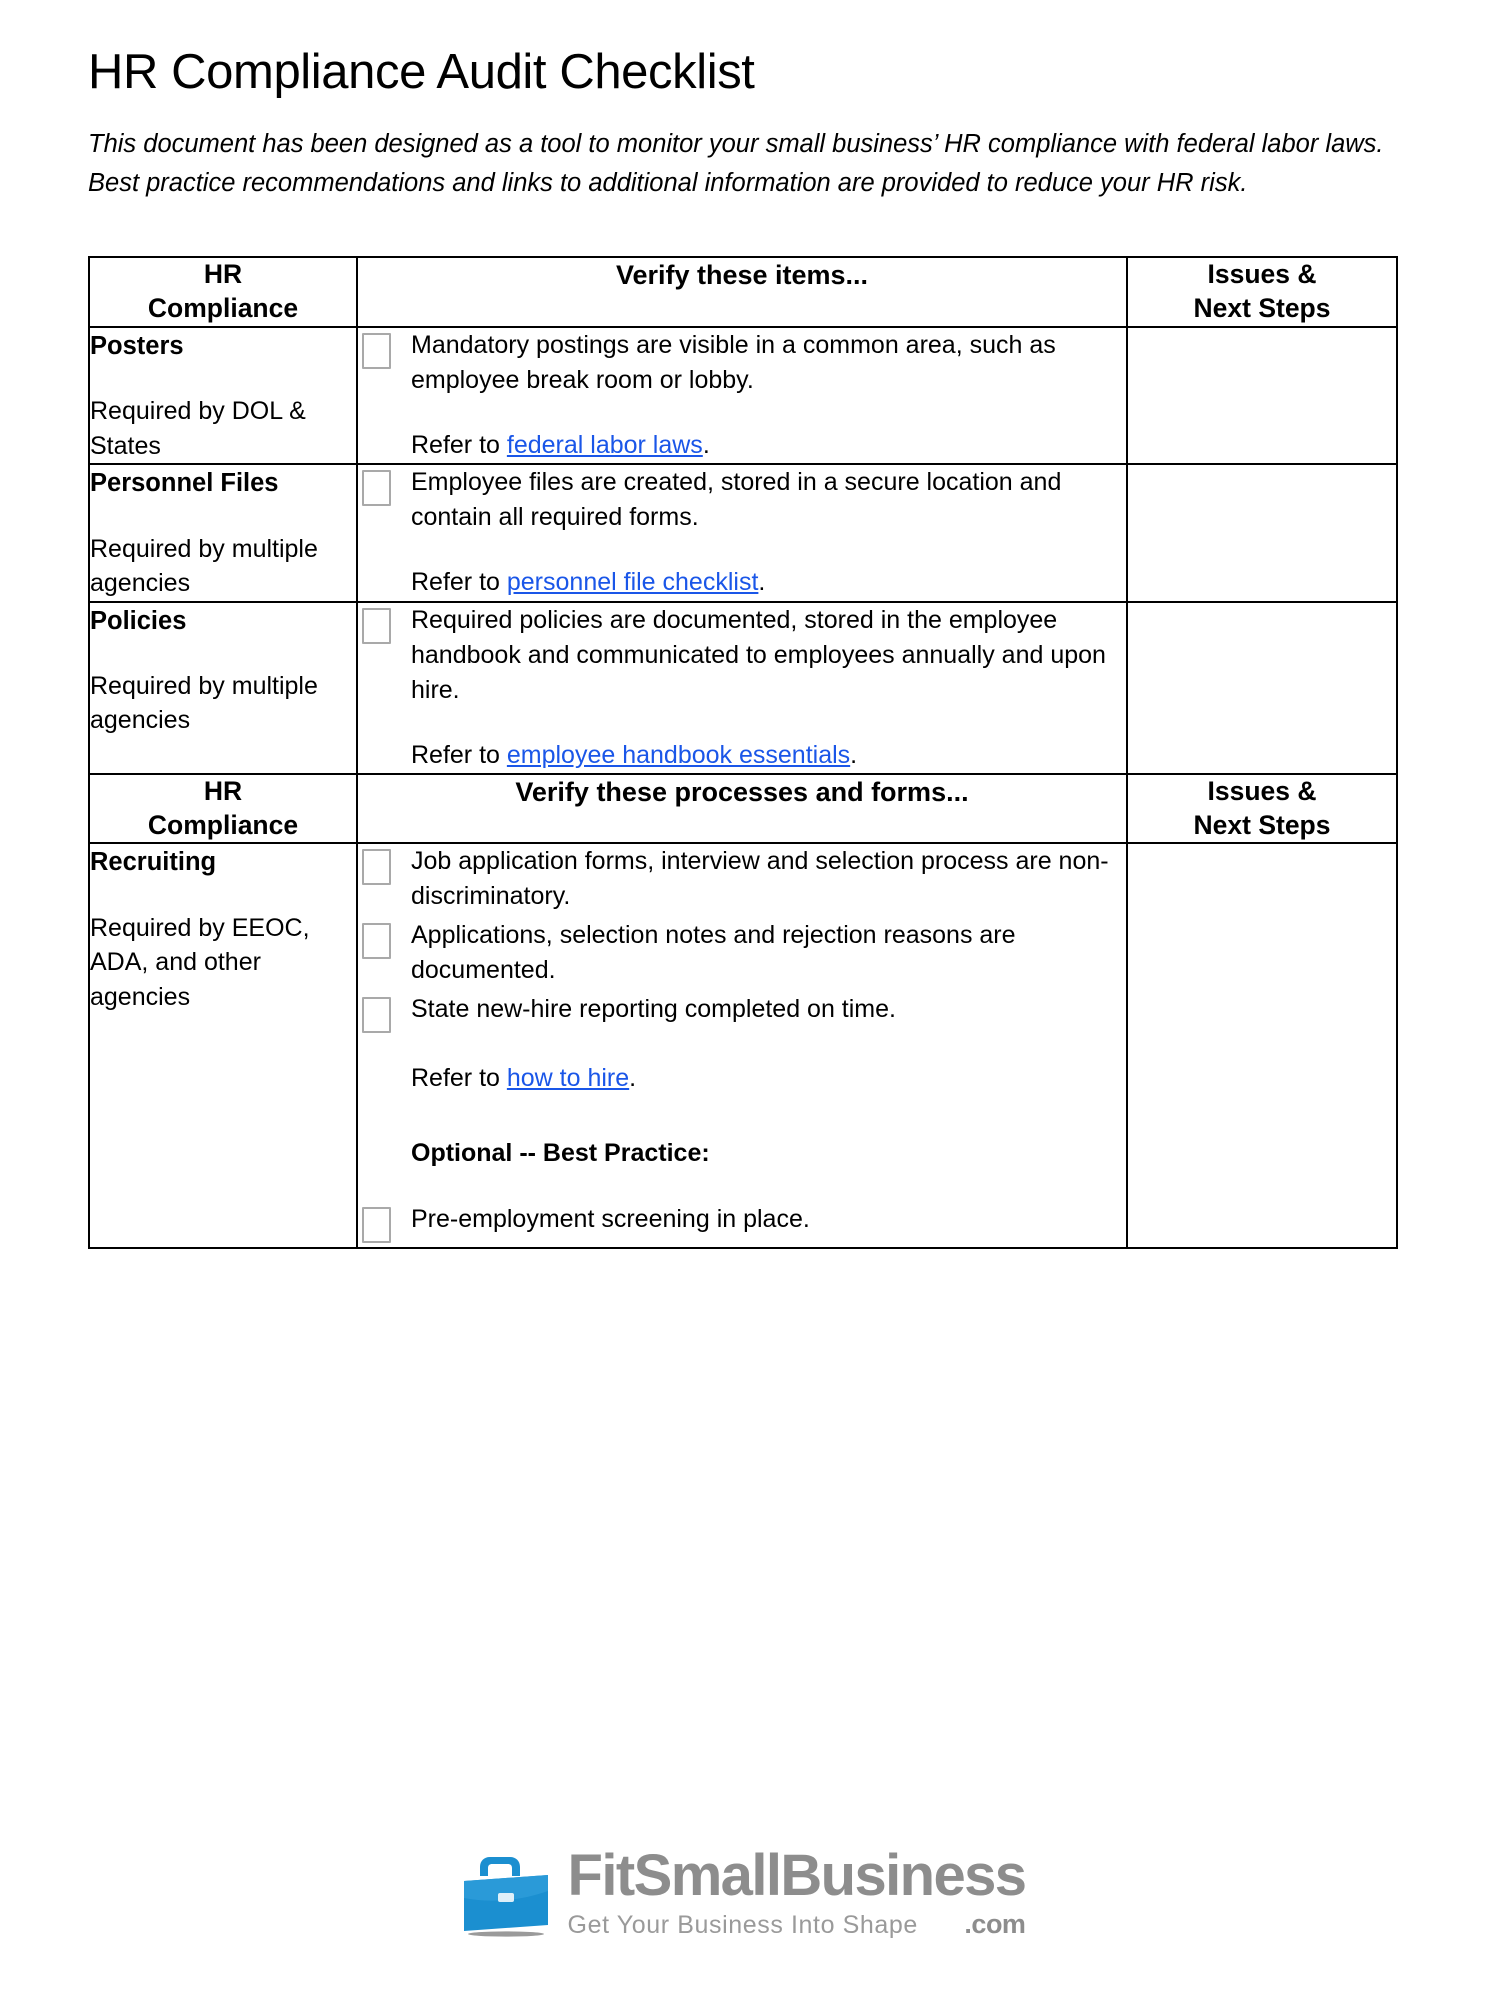  What do you see at coordinates (678, 755) in the screenshot?
I see `refer-link-employee-handbook-essentials: employee handbook essentials` at bounding box center [678, 755].